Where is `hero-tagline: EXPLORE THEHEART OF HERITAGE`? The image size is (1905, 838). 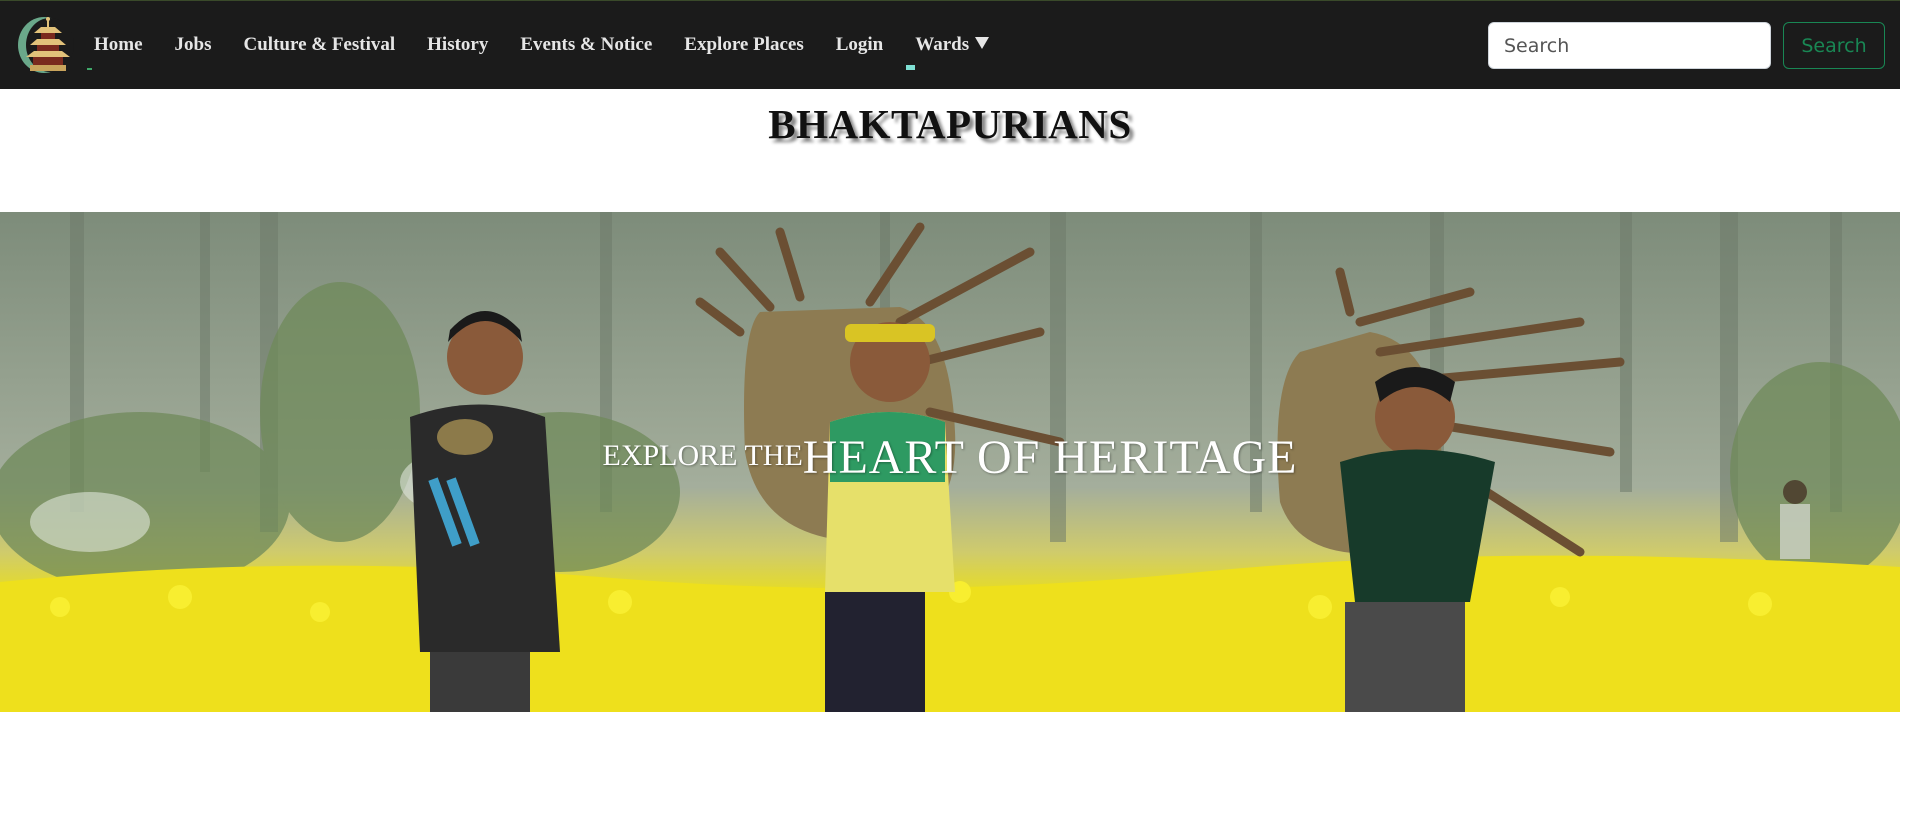
hero-tagline: EXPLORE THEHEART OF HERITAGE is located at coordinates (950, 457).